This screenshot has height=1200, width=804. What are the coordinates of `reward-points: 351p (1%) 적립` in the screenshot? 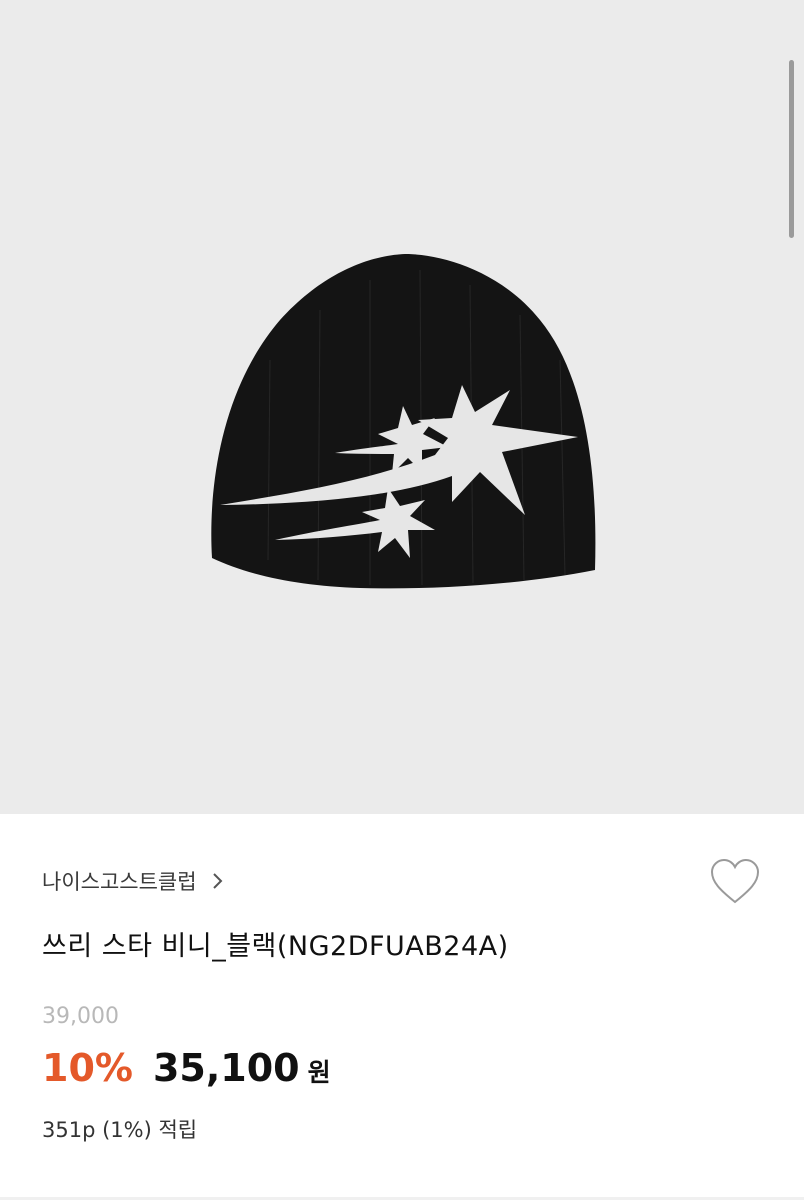 It's located at (120, 1130).